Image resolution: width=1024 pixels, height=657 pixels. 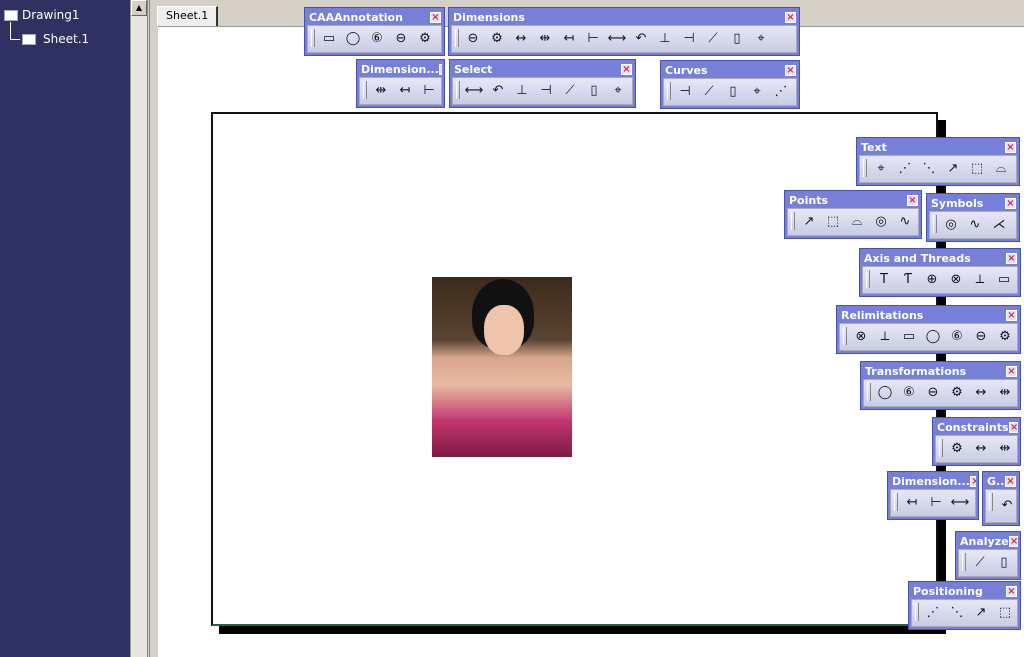 I want to click on position-2-icon: ↗, so click(x=981, y=613).